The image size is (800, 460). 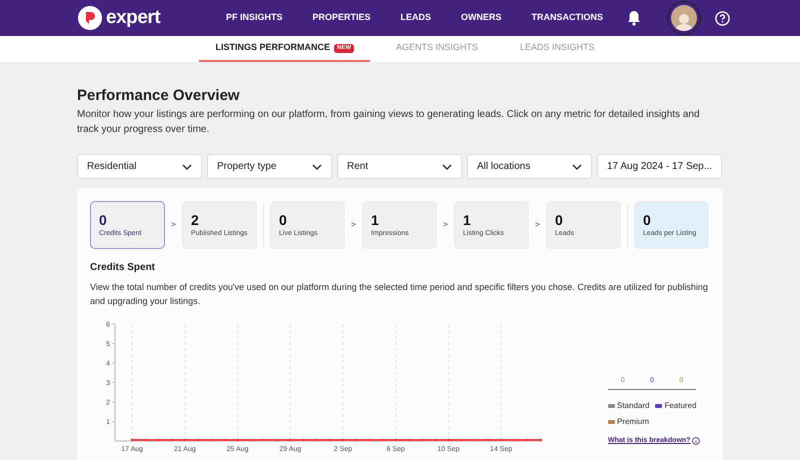 I want to click on nav-link: TRANSACTIONS, so click(x=568, y=18).